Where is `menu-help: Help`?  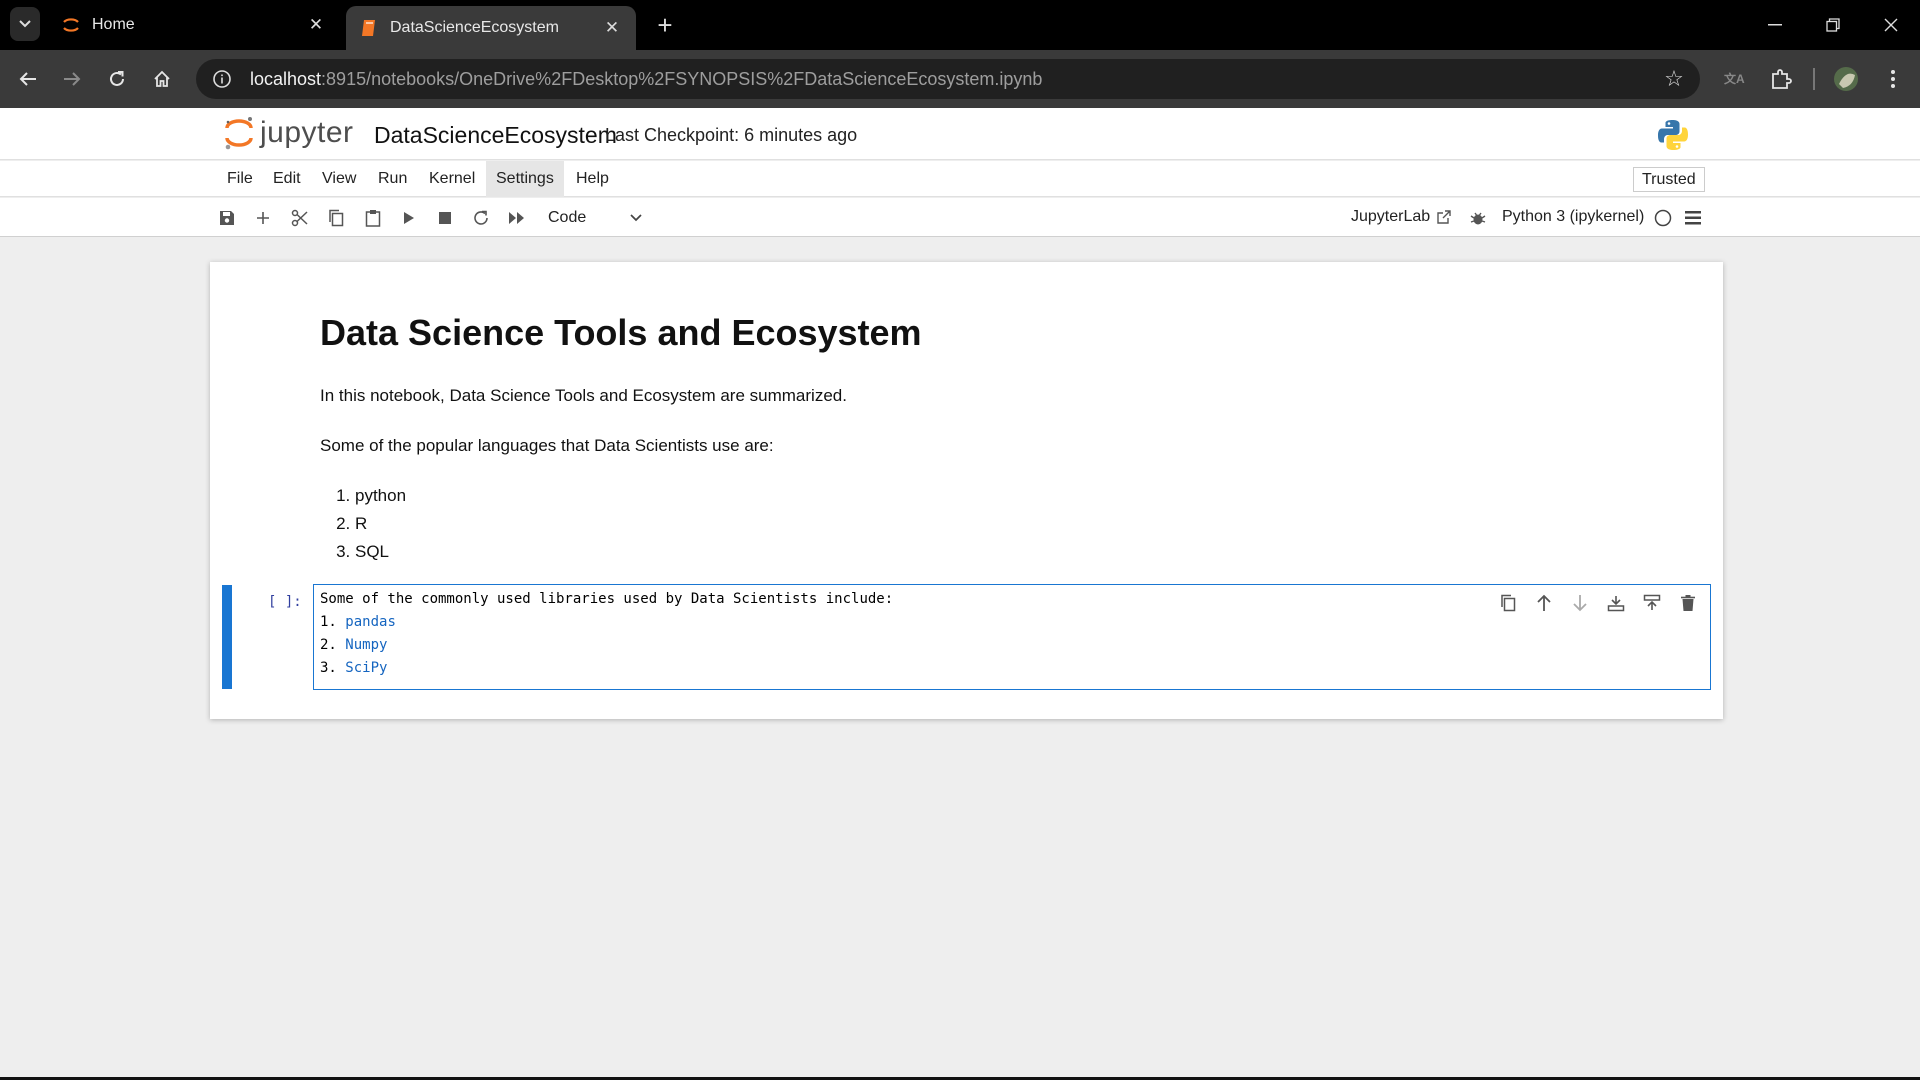 menu-help: Help is located at coordinates (592, 179).